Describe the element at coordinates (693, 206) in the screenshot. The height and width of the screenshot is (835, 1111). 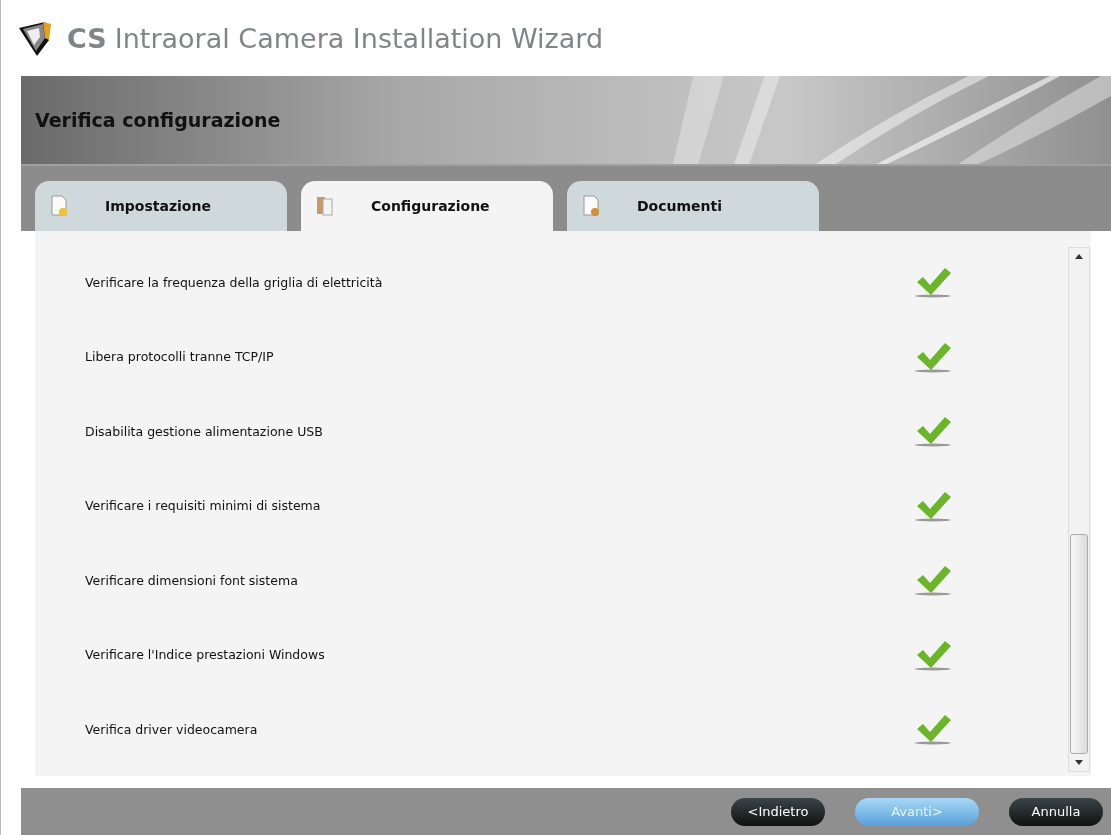
I see `tab: Documenti` at that location.